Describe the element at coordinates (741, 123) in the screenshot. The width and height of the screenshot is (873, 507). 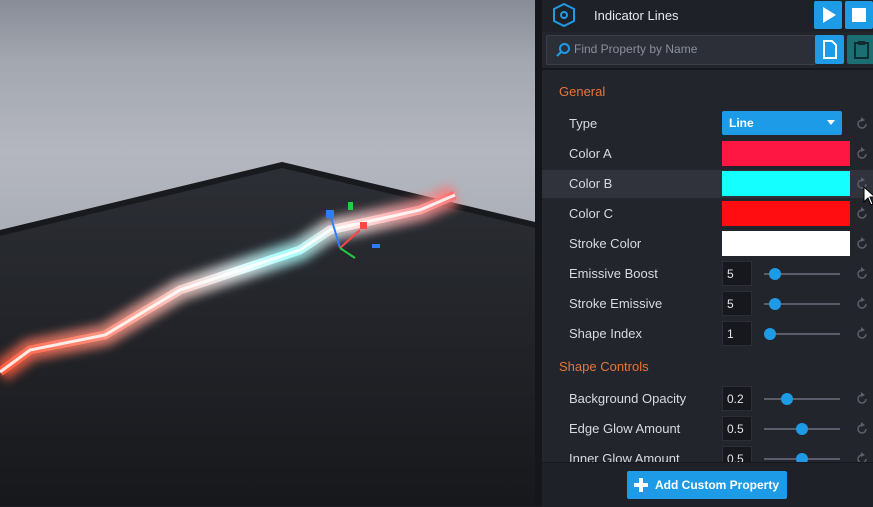
I see `type-value: Line` at that location.